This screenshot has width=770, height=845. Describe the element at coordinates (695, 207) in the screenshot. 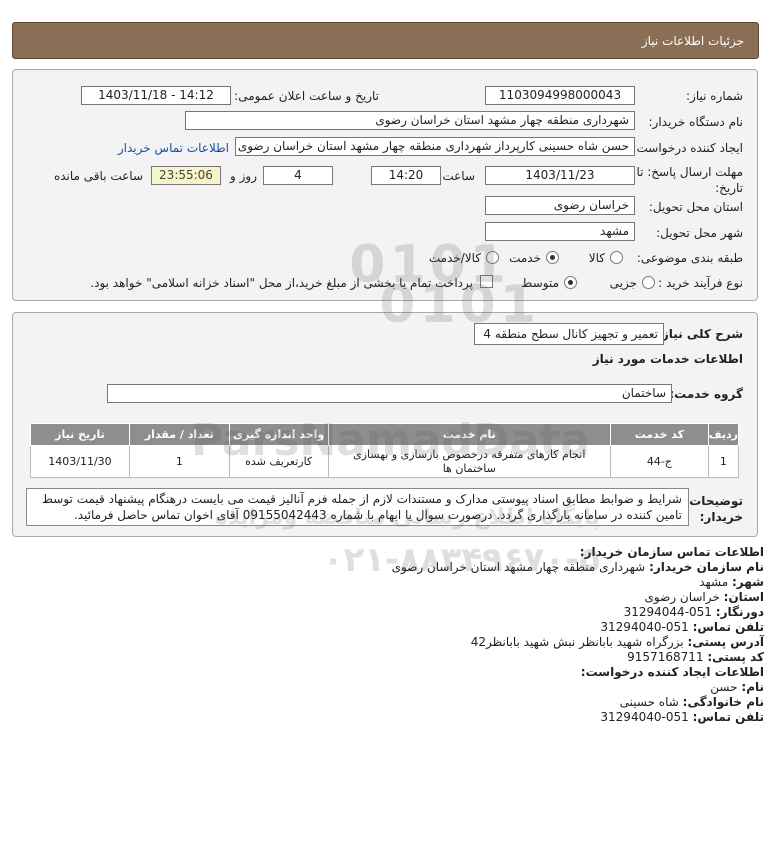

I see `province-label: استان محل تحویل:` at that location.